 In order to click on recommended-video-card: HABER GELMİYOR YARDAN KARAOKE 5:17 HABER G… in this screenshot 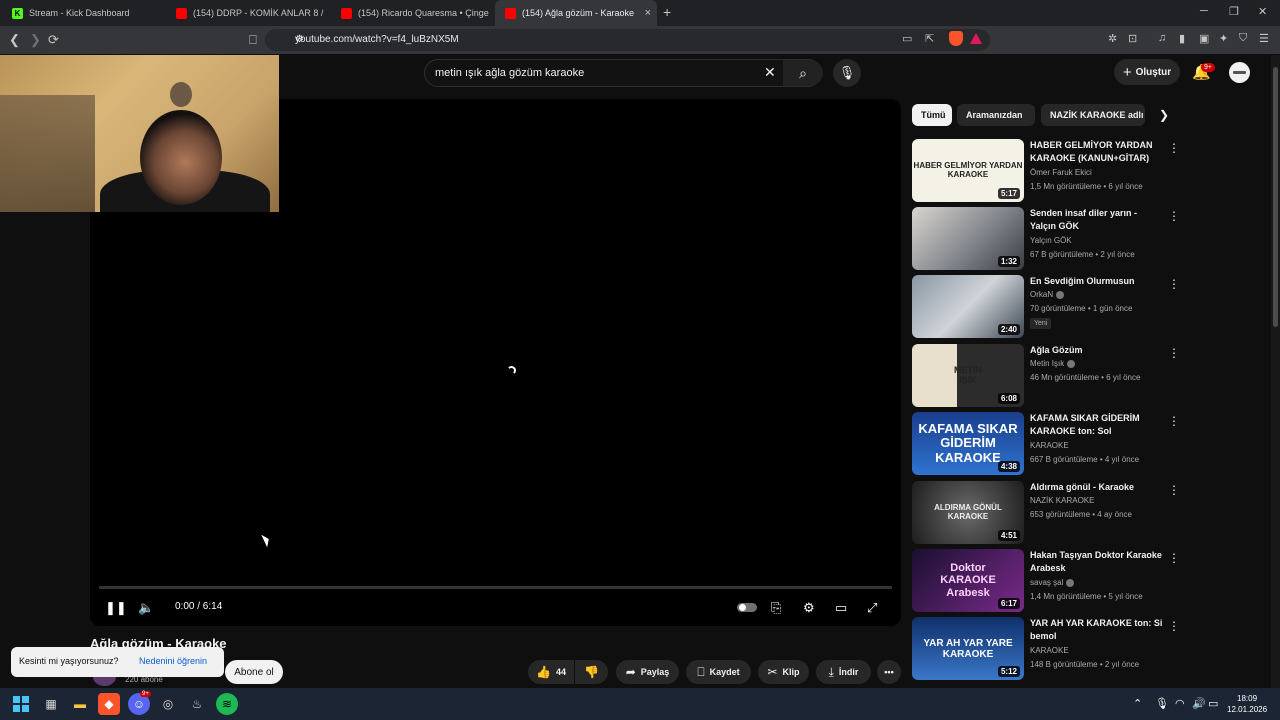, I will do `click(1047, 172)`.